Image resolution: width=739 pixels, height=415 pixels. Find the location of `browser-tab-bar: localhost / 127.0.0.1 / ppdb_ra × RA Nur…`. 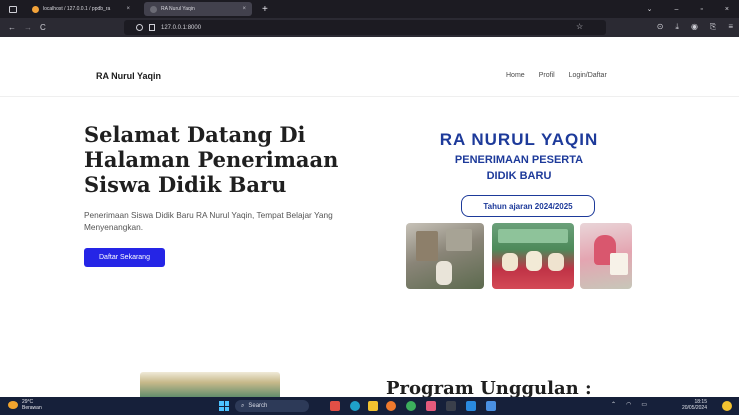

browser-tab-bar: localhost / 127.0.0.1 / ppdb_ra × RA Nur… is located at coordinates (369, 9).